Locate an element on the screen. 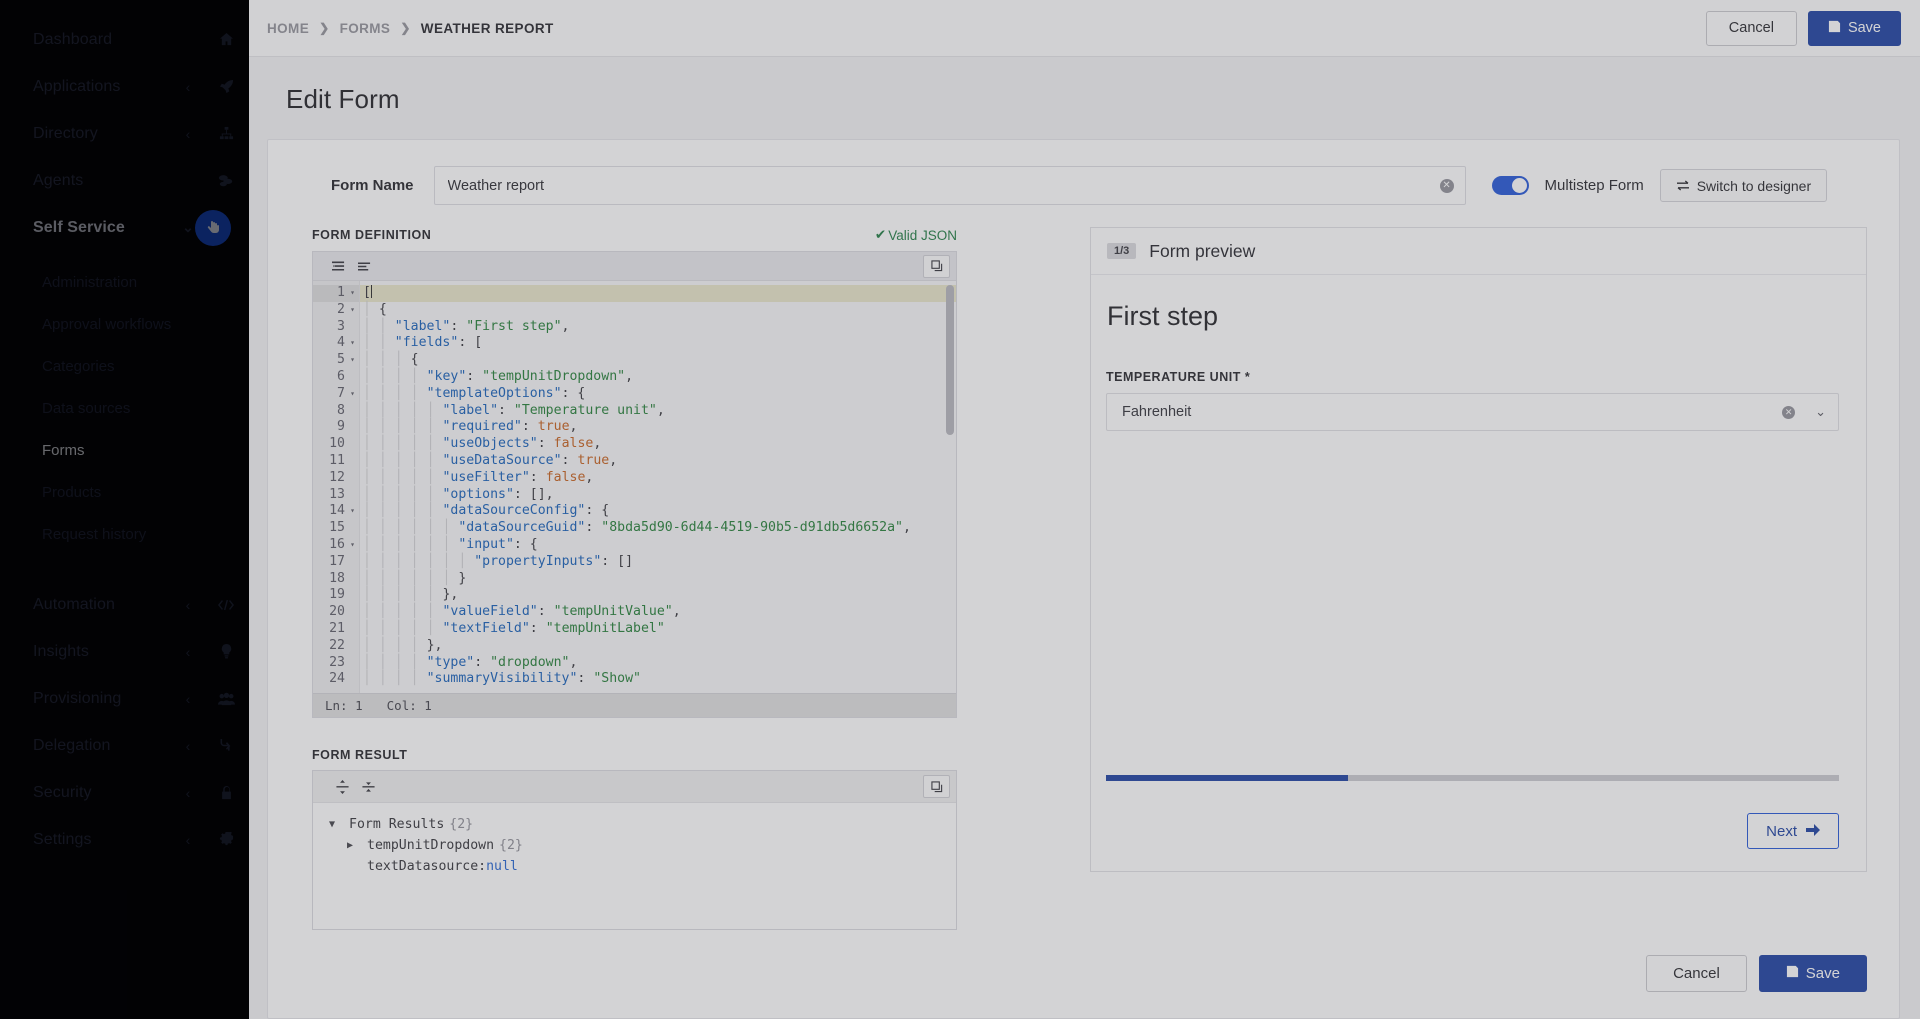 This screenshot has height=1019, width=1920. result-child-row: ▶ tempUnitDropdown {2} is located at coordinates (642, 845).